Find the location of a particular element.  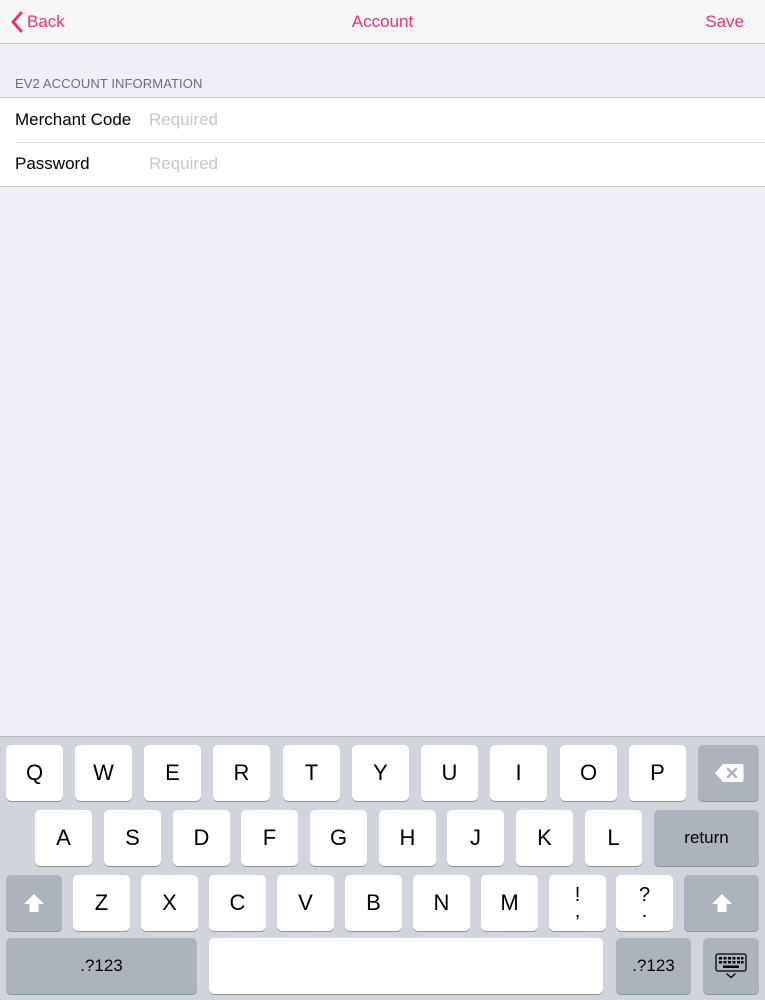

key-question-period: ? . is located at coordinates (644, 903).